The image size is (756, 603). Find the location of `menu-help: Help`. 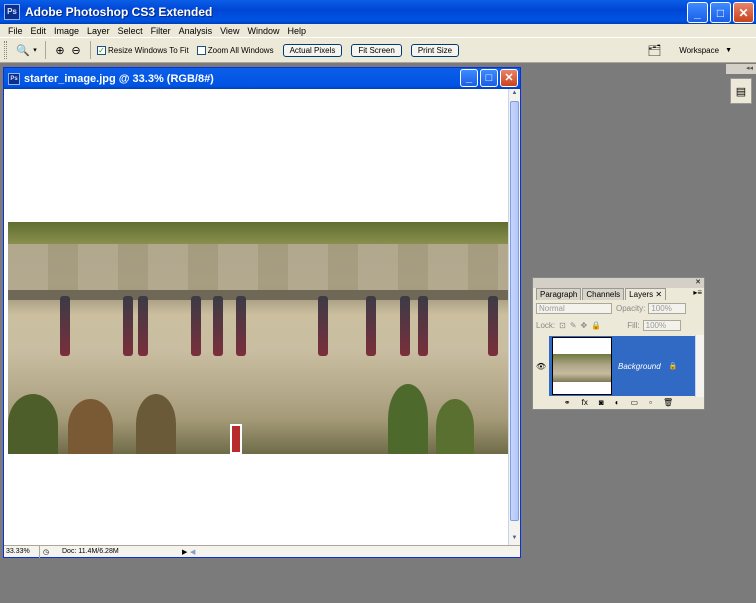

menu-help: Help is located at coordinates (296, 31).